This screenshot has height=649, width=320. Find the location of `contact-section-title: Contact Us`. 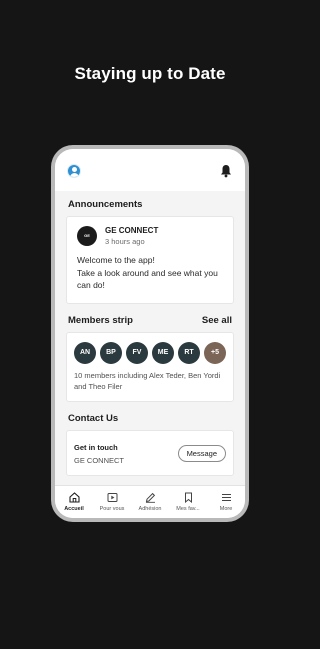

contact-section-title: Contact Us is located at coordinates (150, 418).